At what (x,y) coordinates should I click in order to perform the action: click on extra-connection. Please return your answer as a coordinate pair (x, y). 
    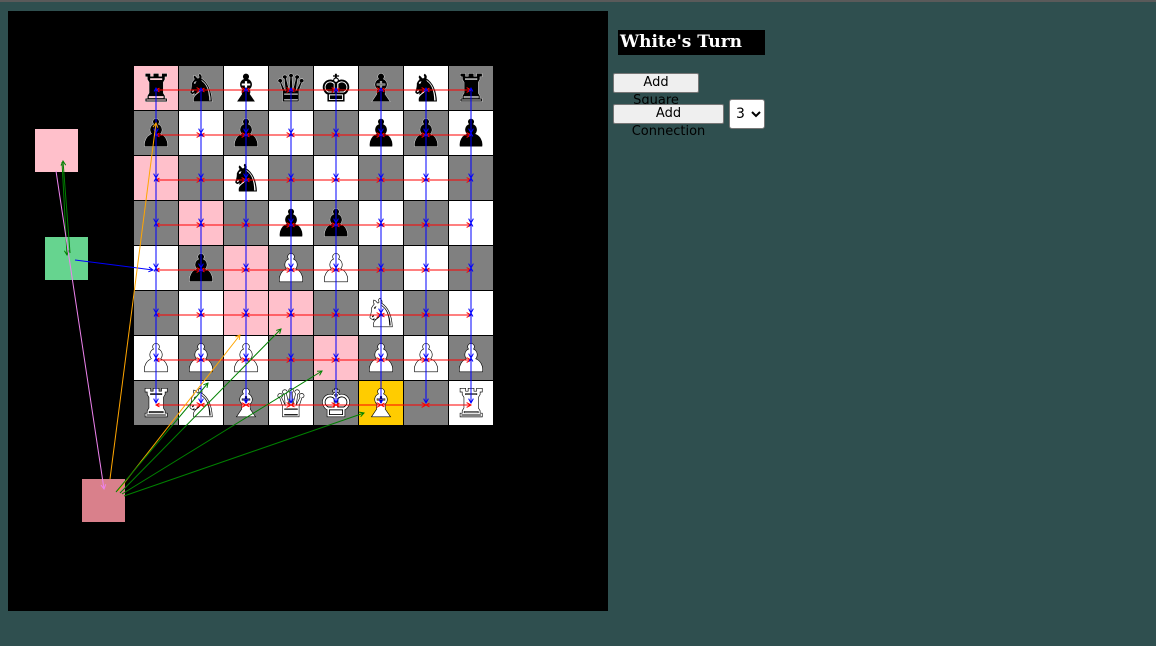
    Looking at the image, I should click on (80, 330).